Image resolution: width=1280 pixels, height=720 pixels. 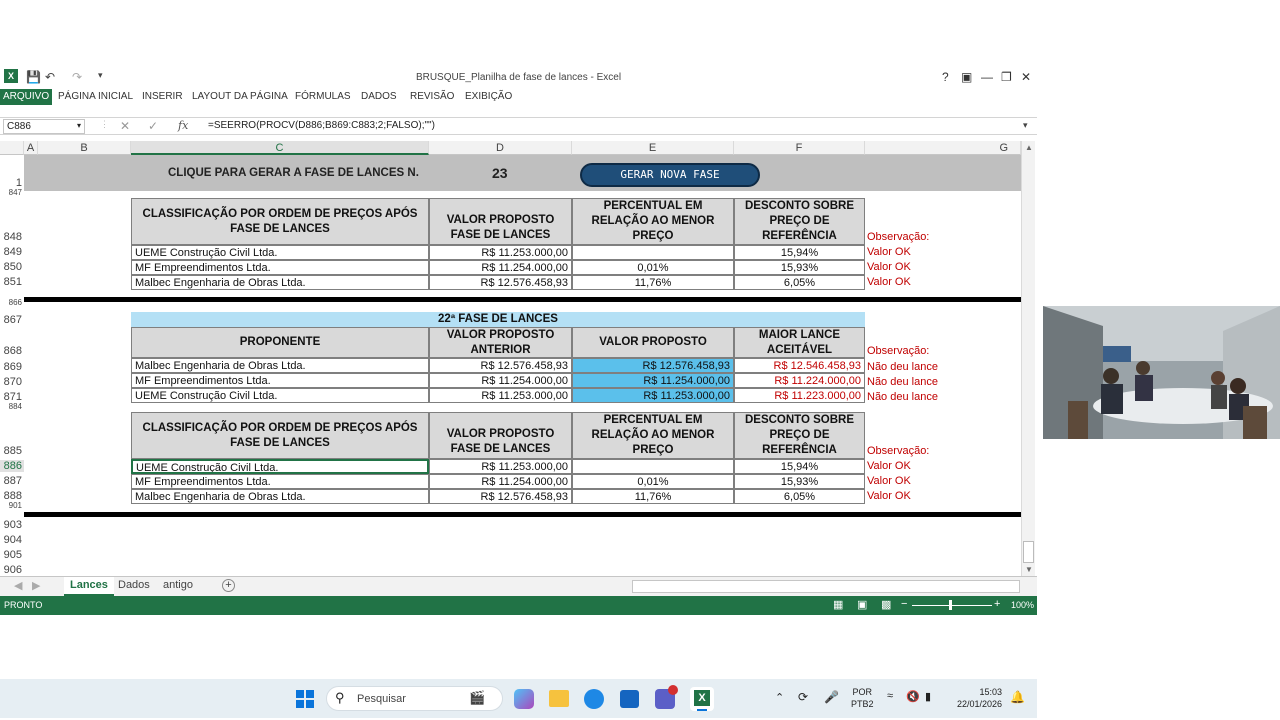 I want to click on video-call-thumbnail, so click(x=1161, y=372).